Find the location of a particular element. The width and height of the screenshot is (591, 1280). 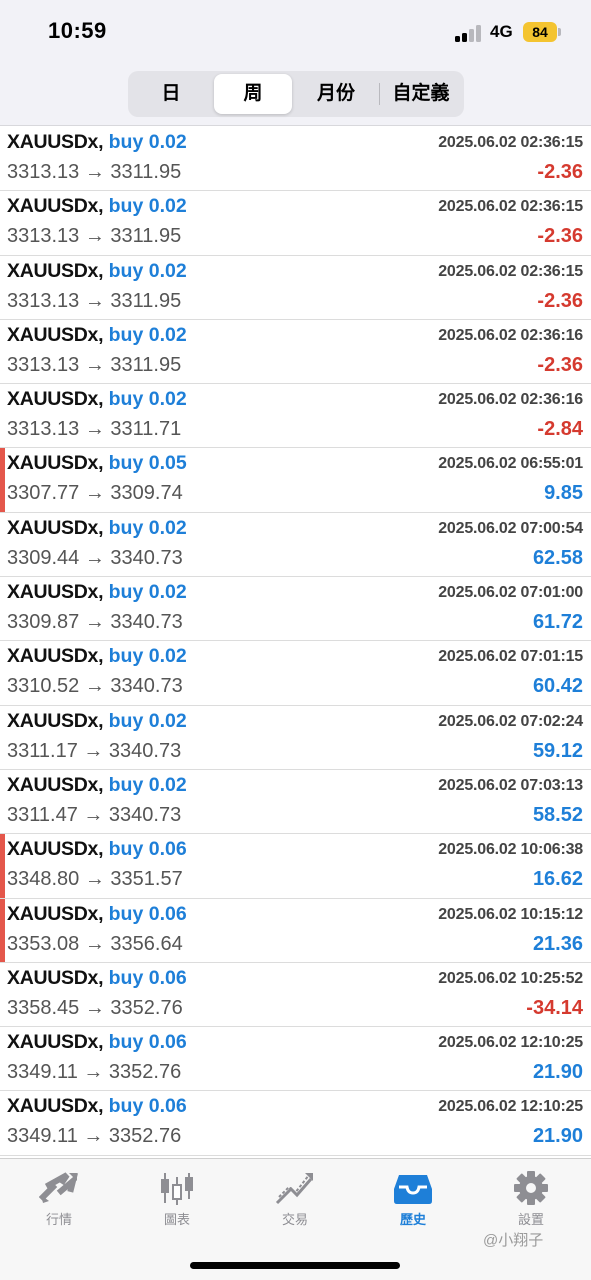

deal-type-volume: buy 0.05 is located at coordinates (147, 463).